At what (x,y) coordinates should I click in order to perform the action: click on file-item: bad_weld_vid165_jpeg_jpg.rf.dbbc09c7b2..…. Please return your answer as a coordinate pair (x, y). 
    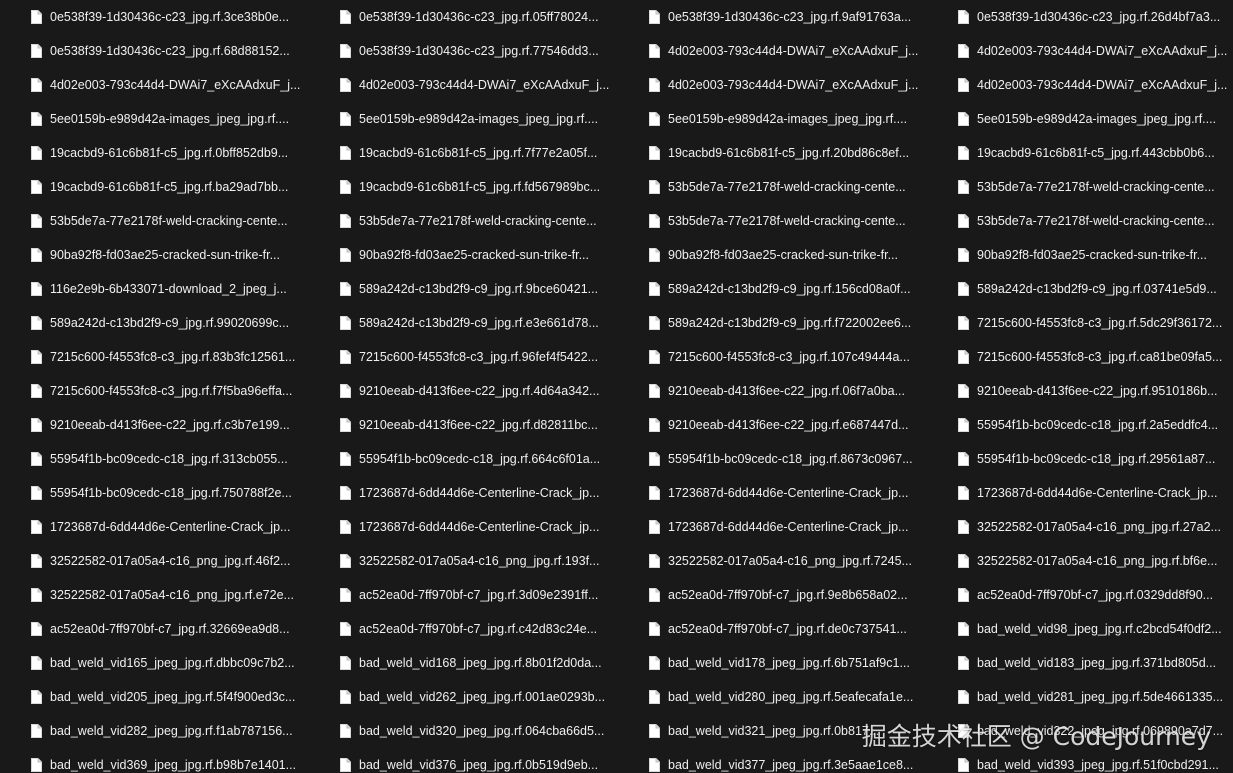
    Looking at the image, I should click on (154, 663).